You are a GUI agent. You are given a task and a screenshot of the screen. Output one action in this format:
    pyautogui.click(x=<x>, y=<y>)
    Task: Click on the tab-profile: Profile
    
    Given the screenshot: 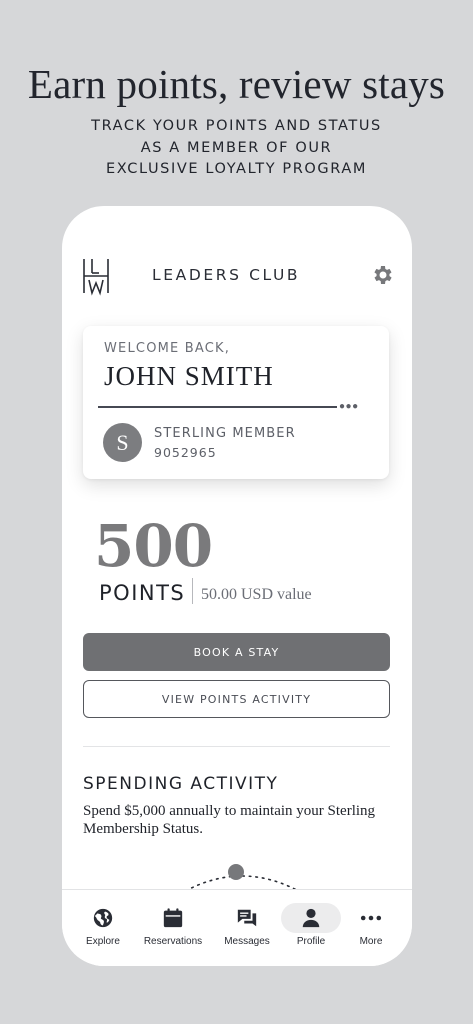 What is the action you would take?
    pyautogui.click(x=311, y=928)
    